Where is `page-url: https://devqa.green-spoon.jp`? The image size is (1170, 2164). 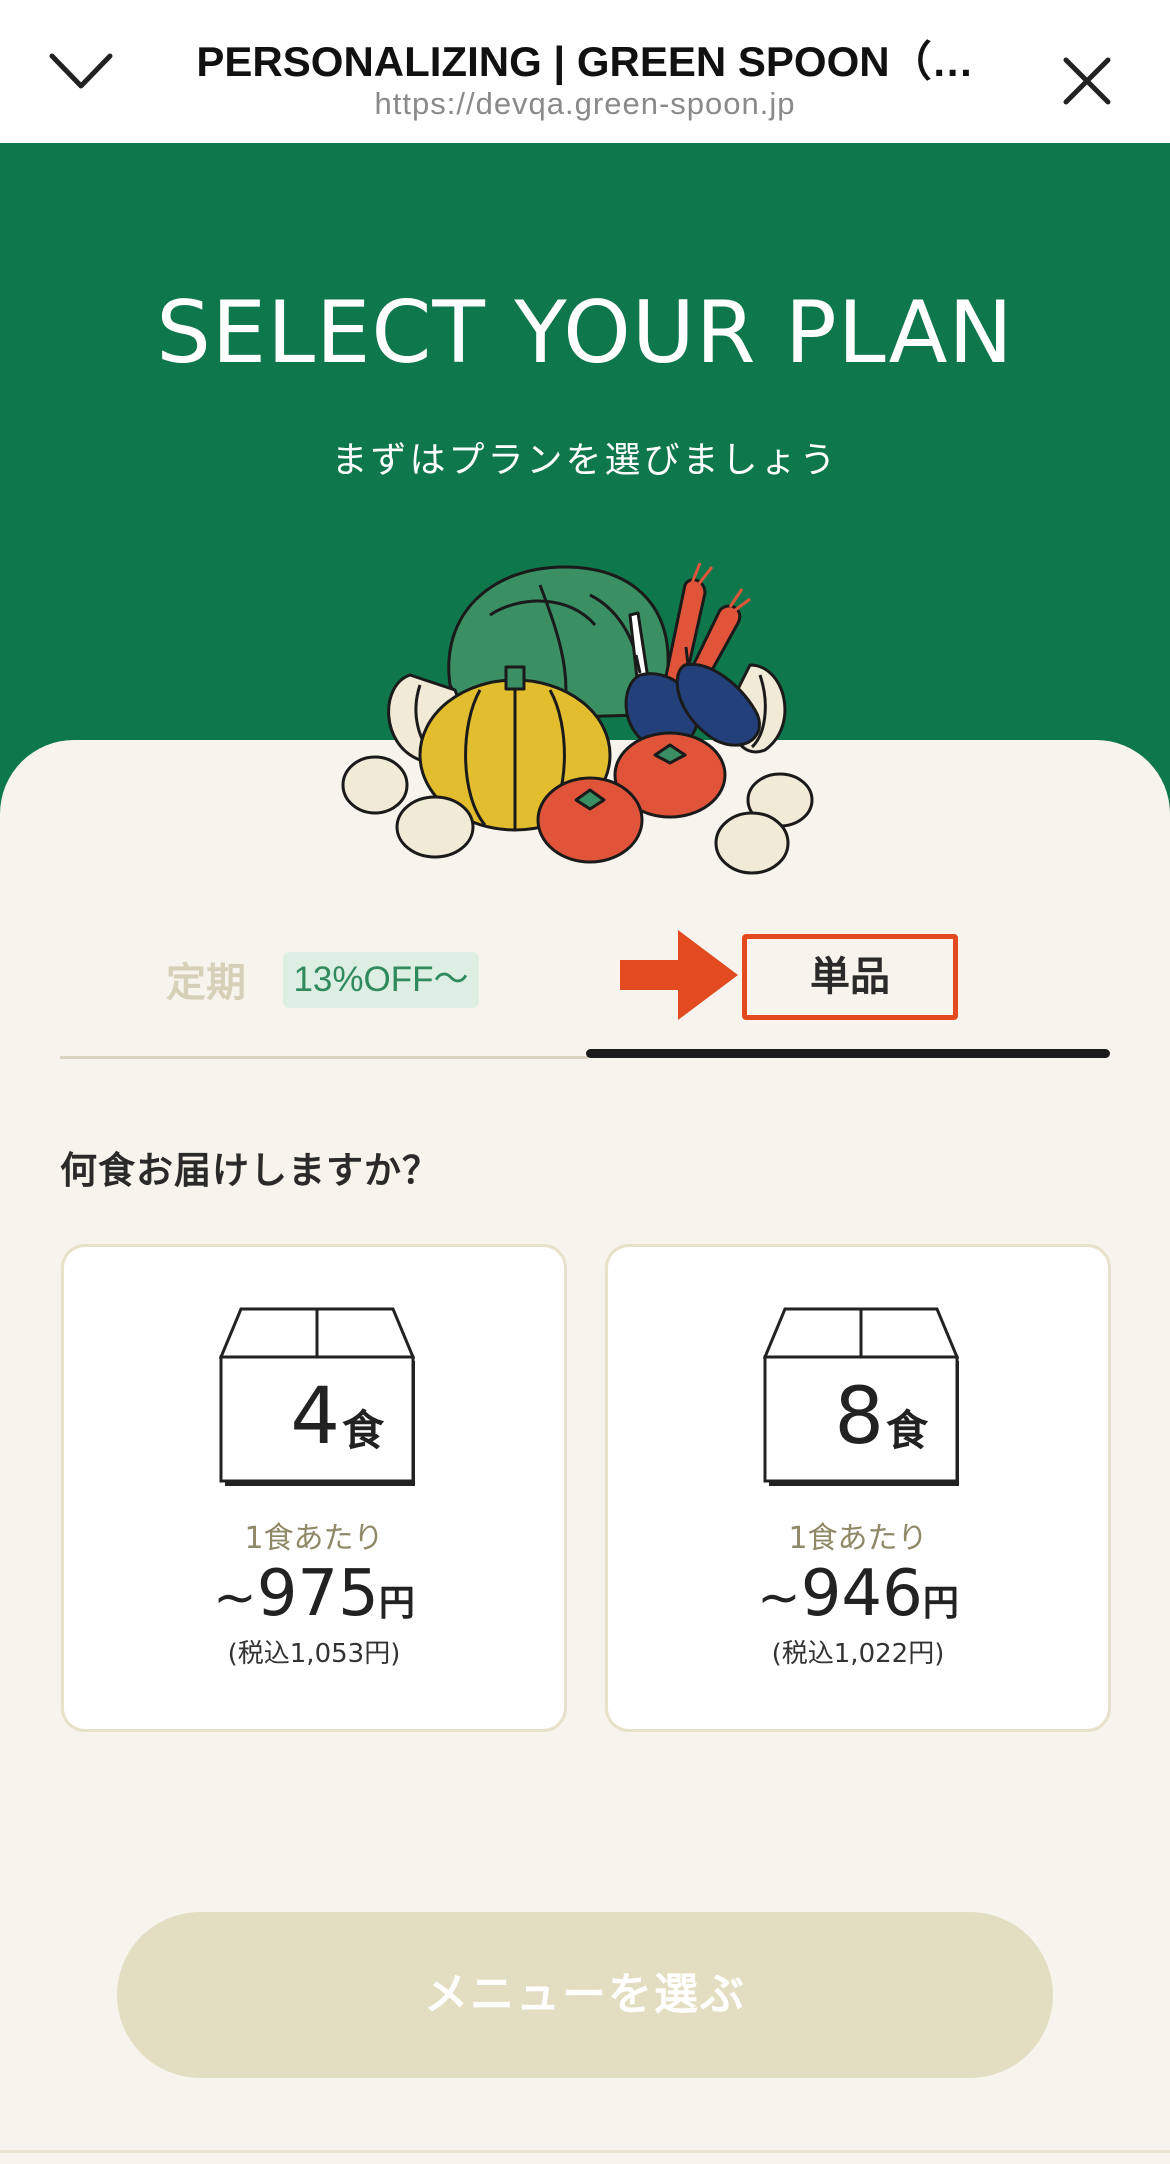
page-url: https://devqa.green-spoon.jp is located at coordinates (585, 103).